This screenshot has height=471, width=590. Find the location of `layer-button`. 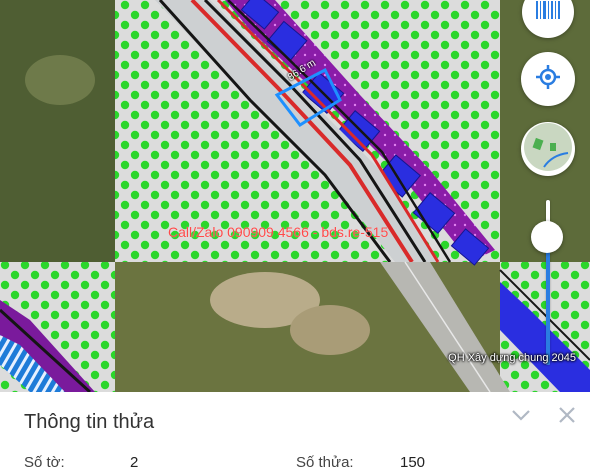

layer-button is located at coordinates (548, 149).